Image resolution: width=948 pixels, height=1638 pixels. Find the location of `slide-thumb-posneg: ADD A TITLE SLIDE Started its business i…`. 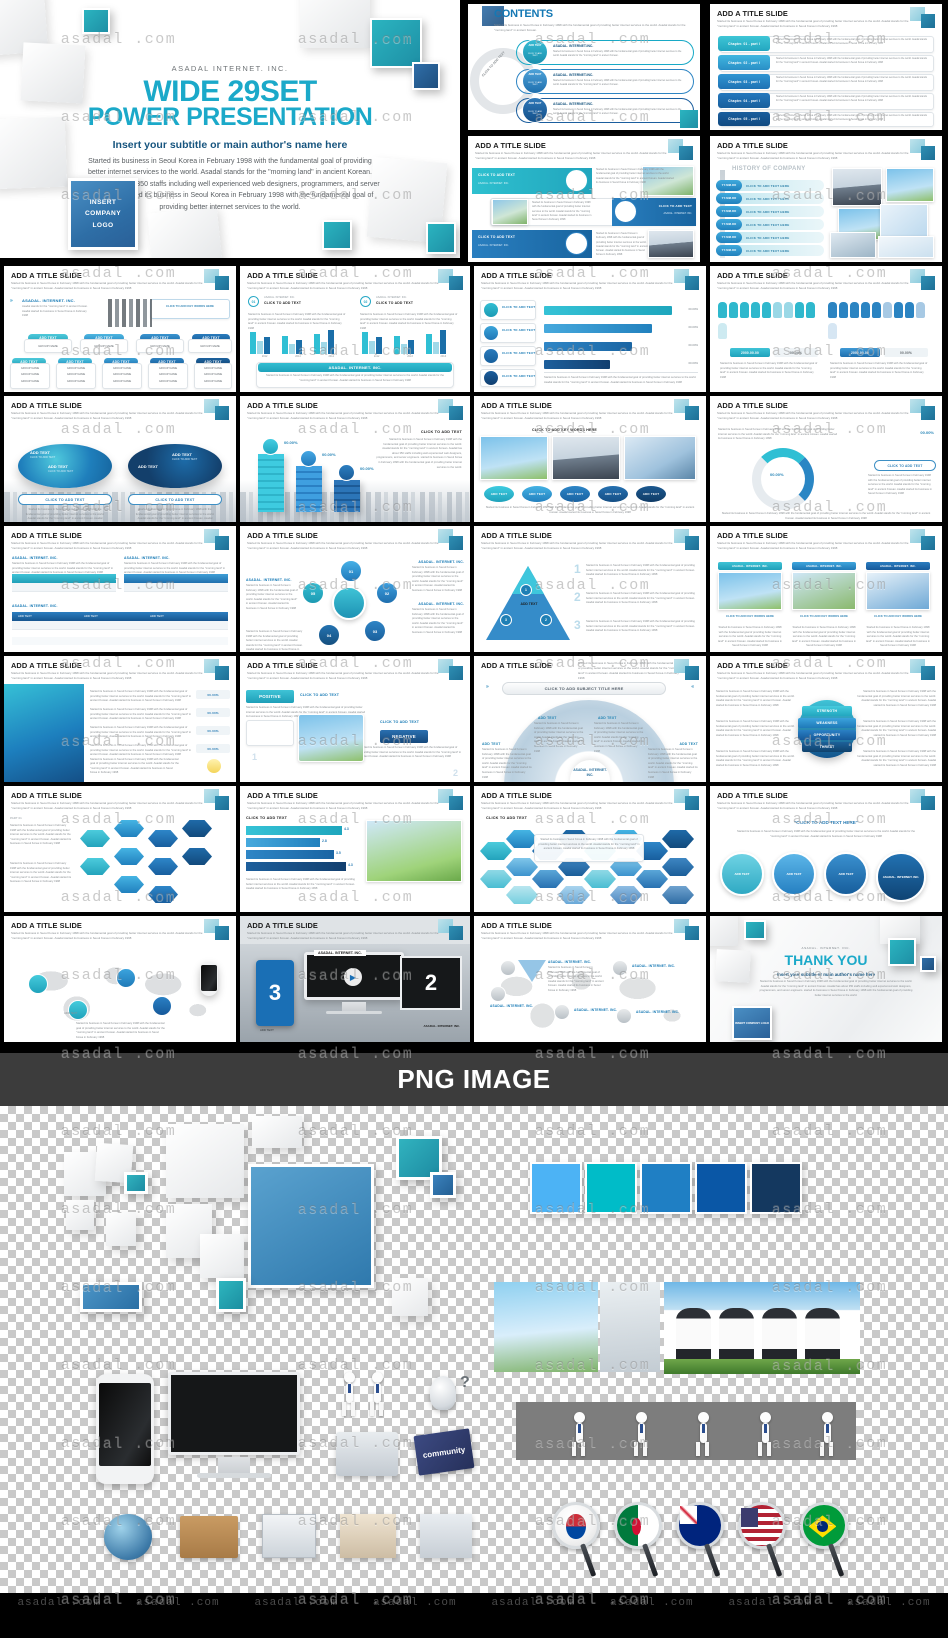

slide-thumb-posneg: ADD A TITLE SLIDE Started its business i… is located at coordinates (355, 719).